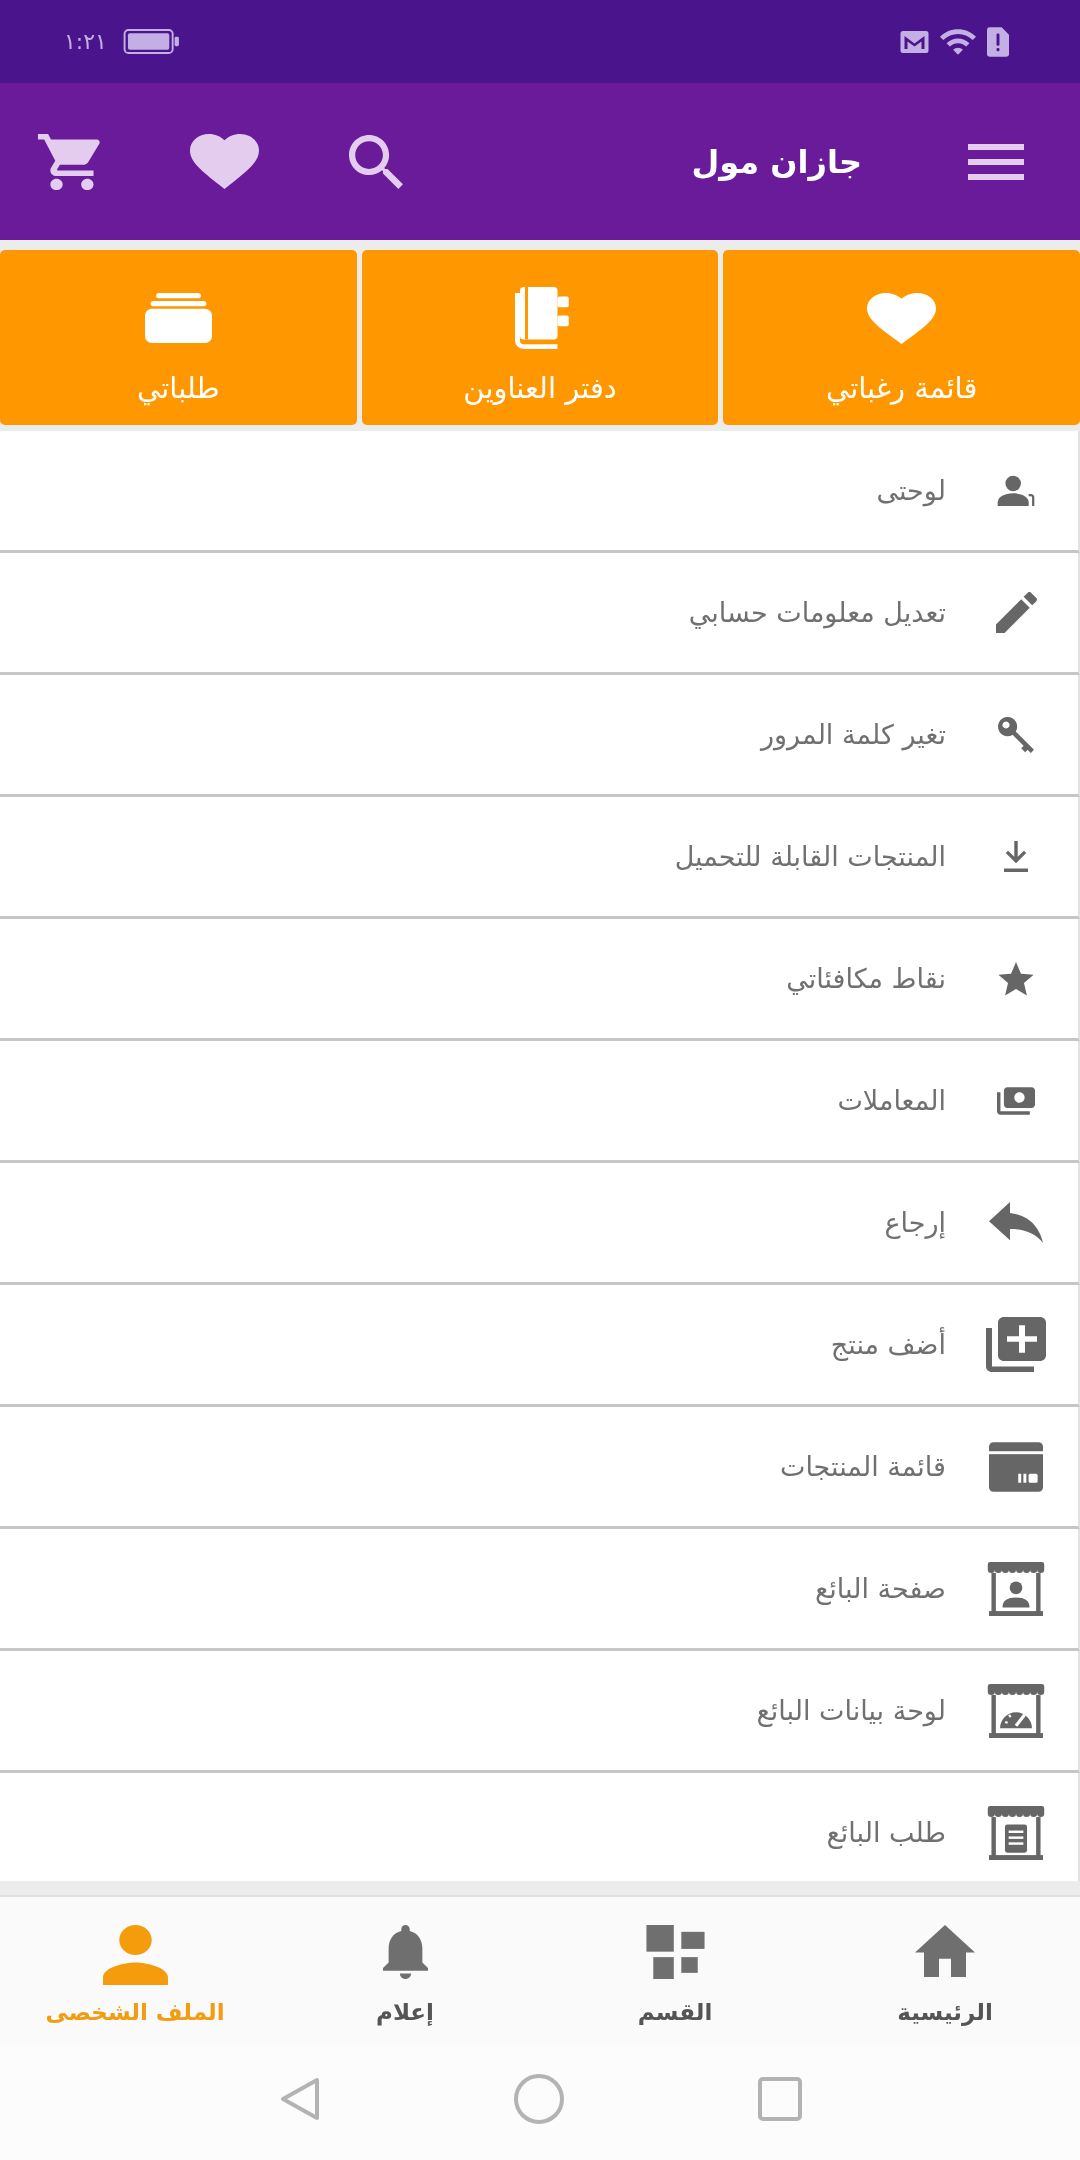 This screenshot has width=1080, height=2160. Describe the element at coordinates (151, 41) in the screenshot. I see `battery-icon` at that location.